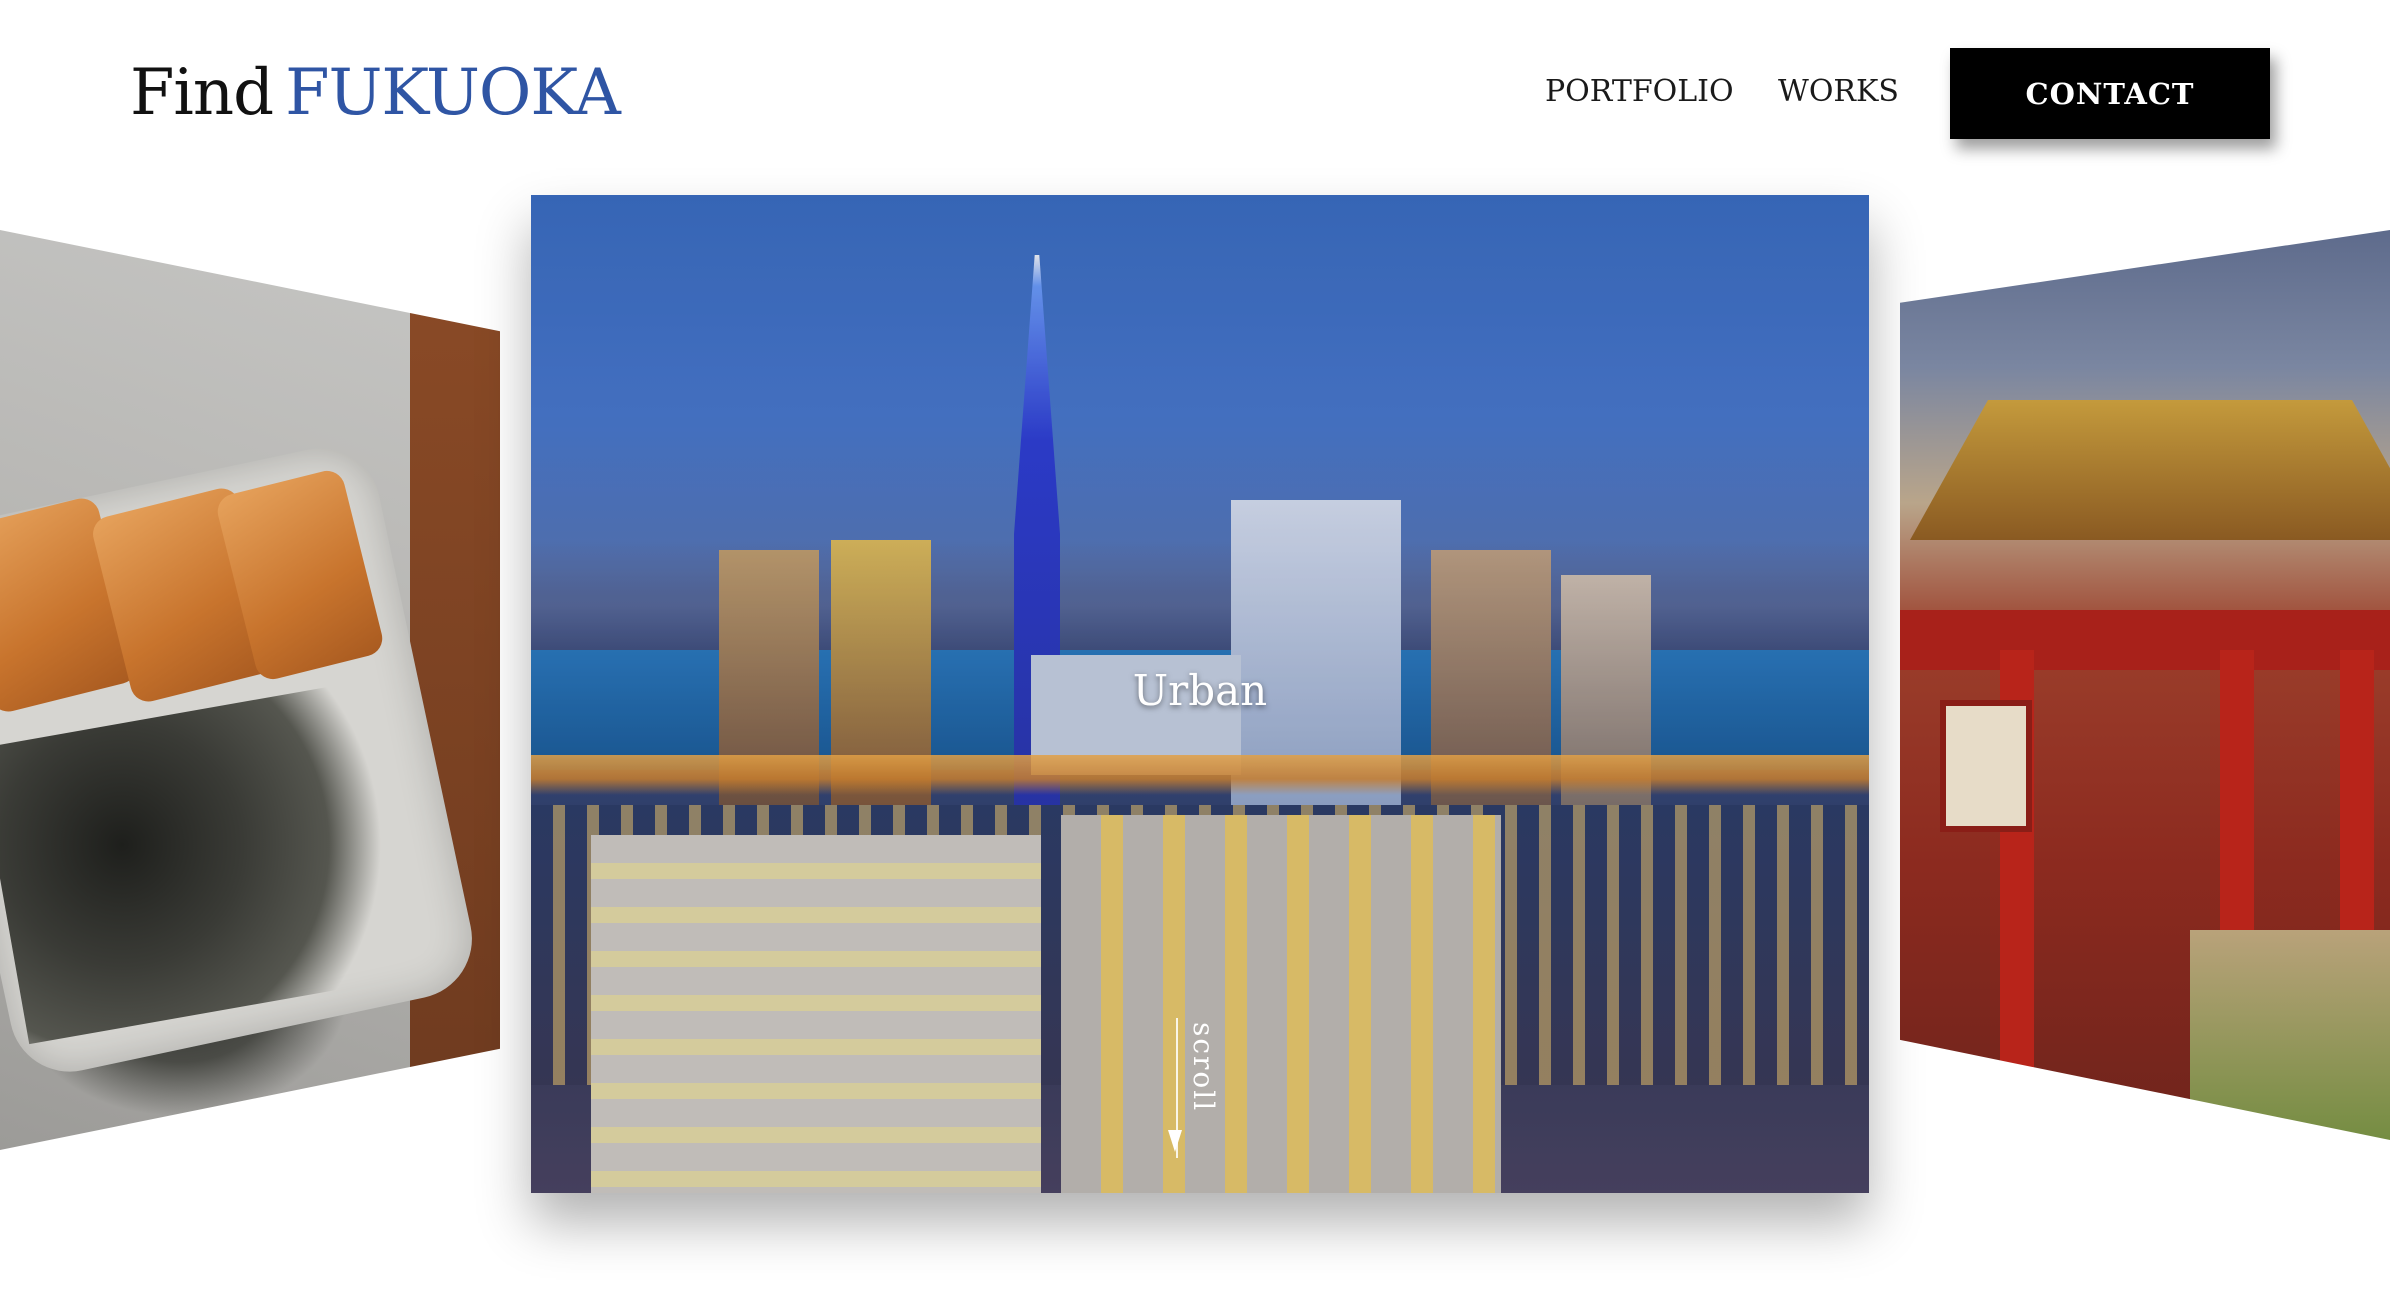 Image resolution: width=2390 pixels, height=1296 pixels. I want to click on scroll-label: scroll, so click(1203, 1067).